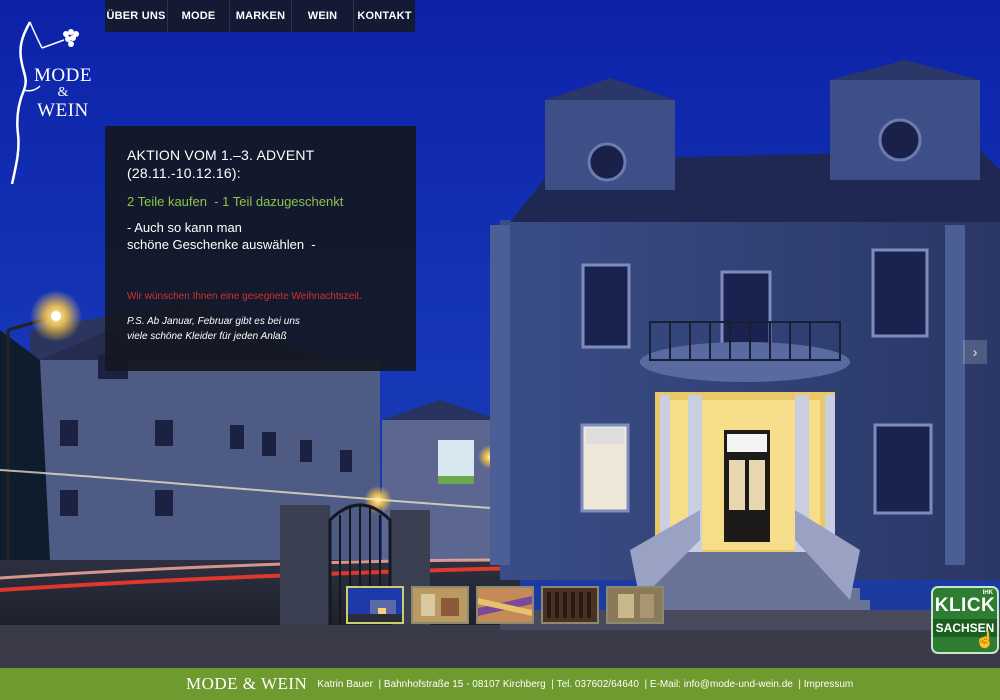 The image size is (1000, 700). Describe the element at coordinates (665, 684) in the screenshot. I see `footer-email-label: E-Mail:` at that location.